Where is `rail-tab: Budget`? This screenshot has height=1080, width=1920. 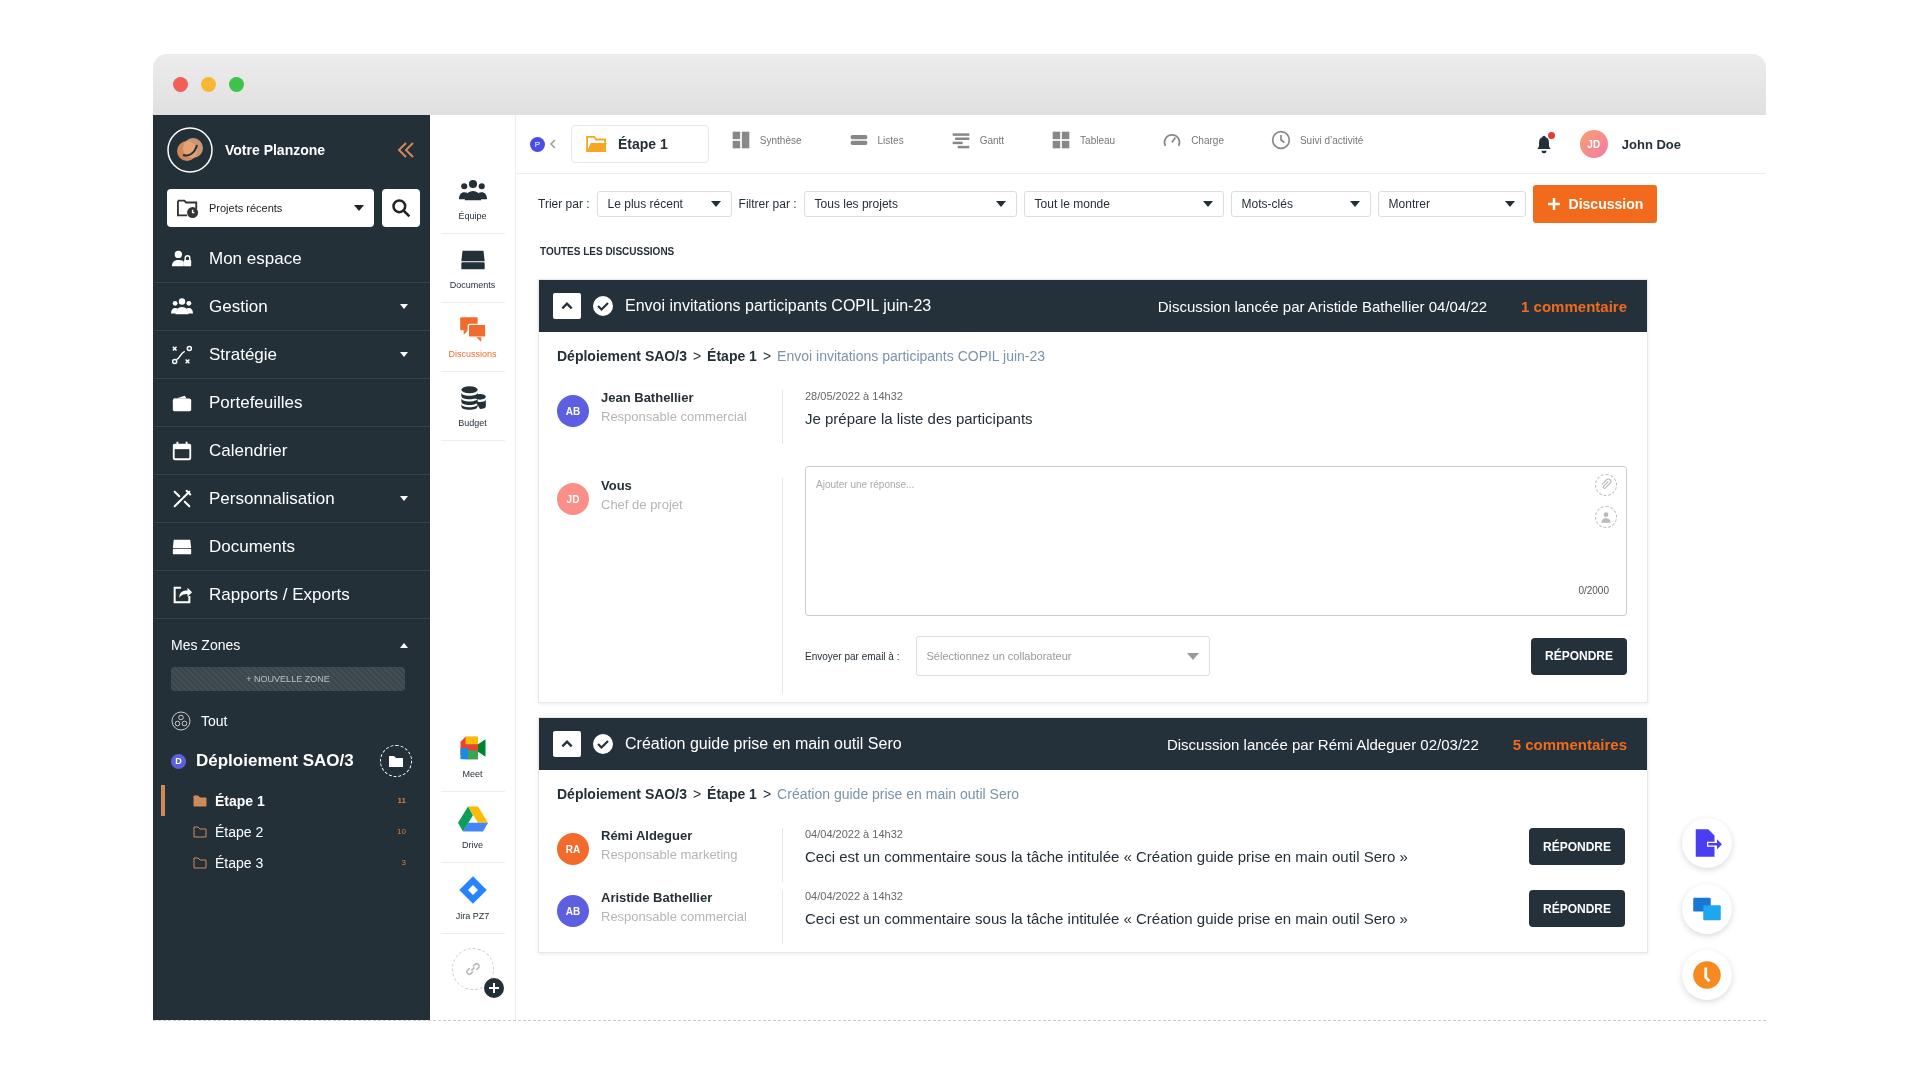
rail-tab: Budget is located at coordinates (472, 406).